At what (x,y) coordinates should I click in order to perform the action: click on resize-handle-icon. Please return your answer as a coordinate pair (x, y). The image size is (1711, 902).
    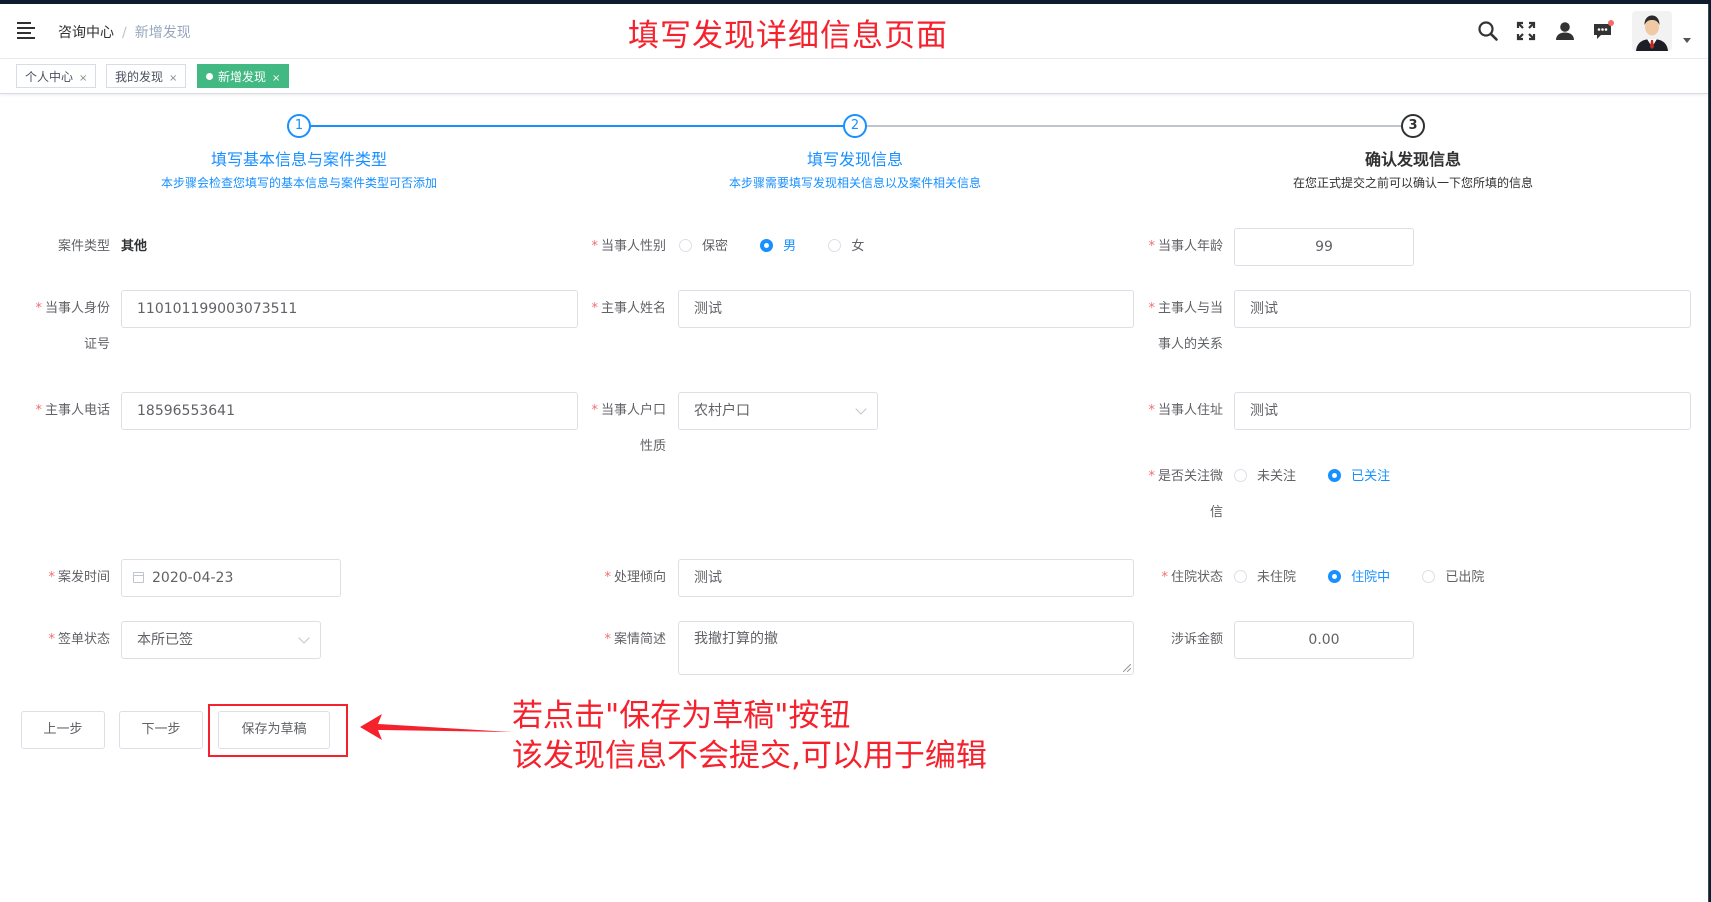
    Looking at the image, I should click on (1127, 668).